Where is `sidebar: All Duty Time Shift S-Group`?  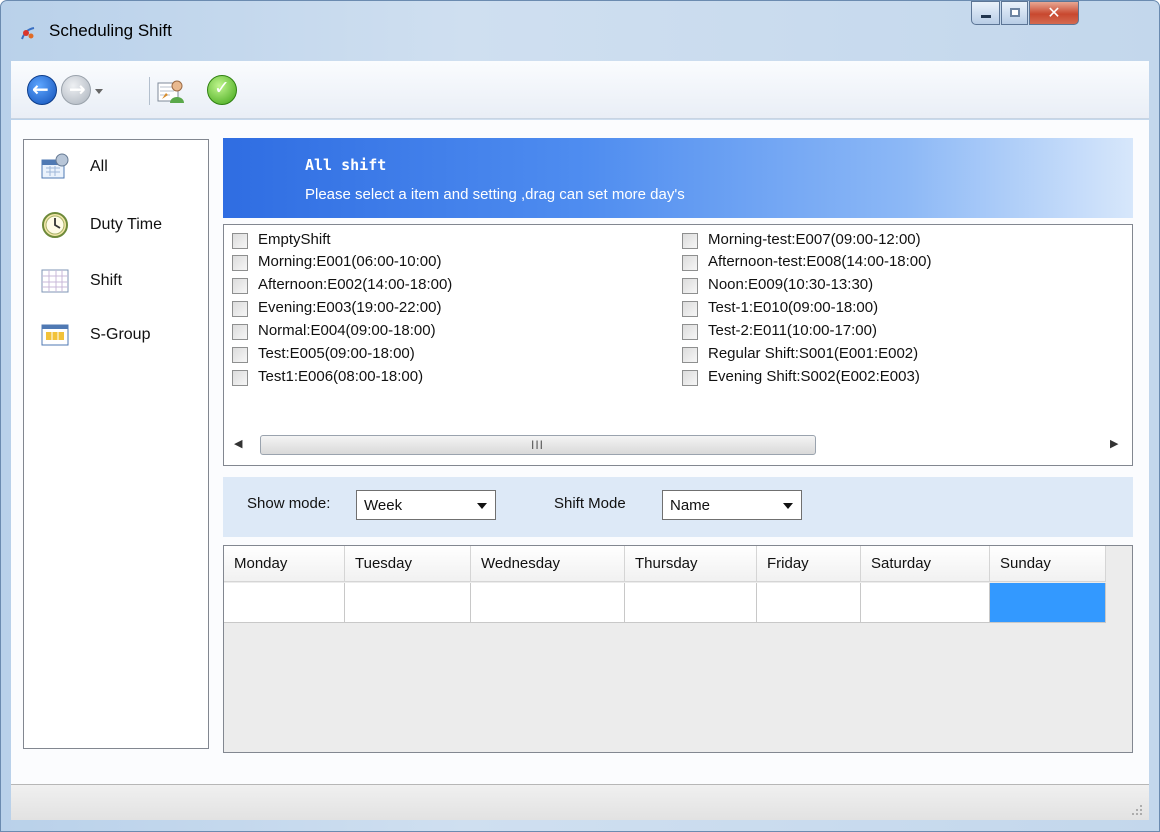 sidebar: All Duty Time Shift S-Group is located at coordinates (116, 444).